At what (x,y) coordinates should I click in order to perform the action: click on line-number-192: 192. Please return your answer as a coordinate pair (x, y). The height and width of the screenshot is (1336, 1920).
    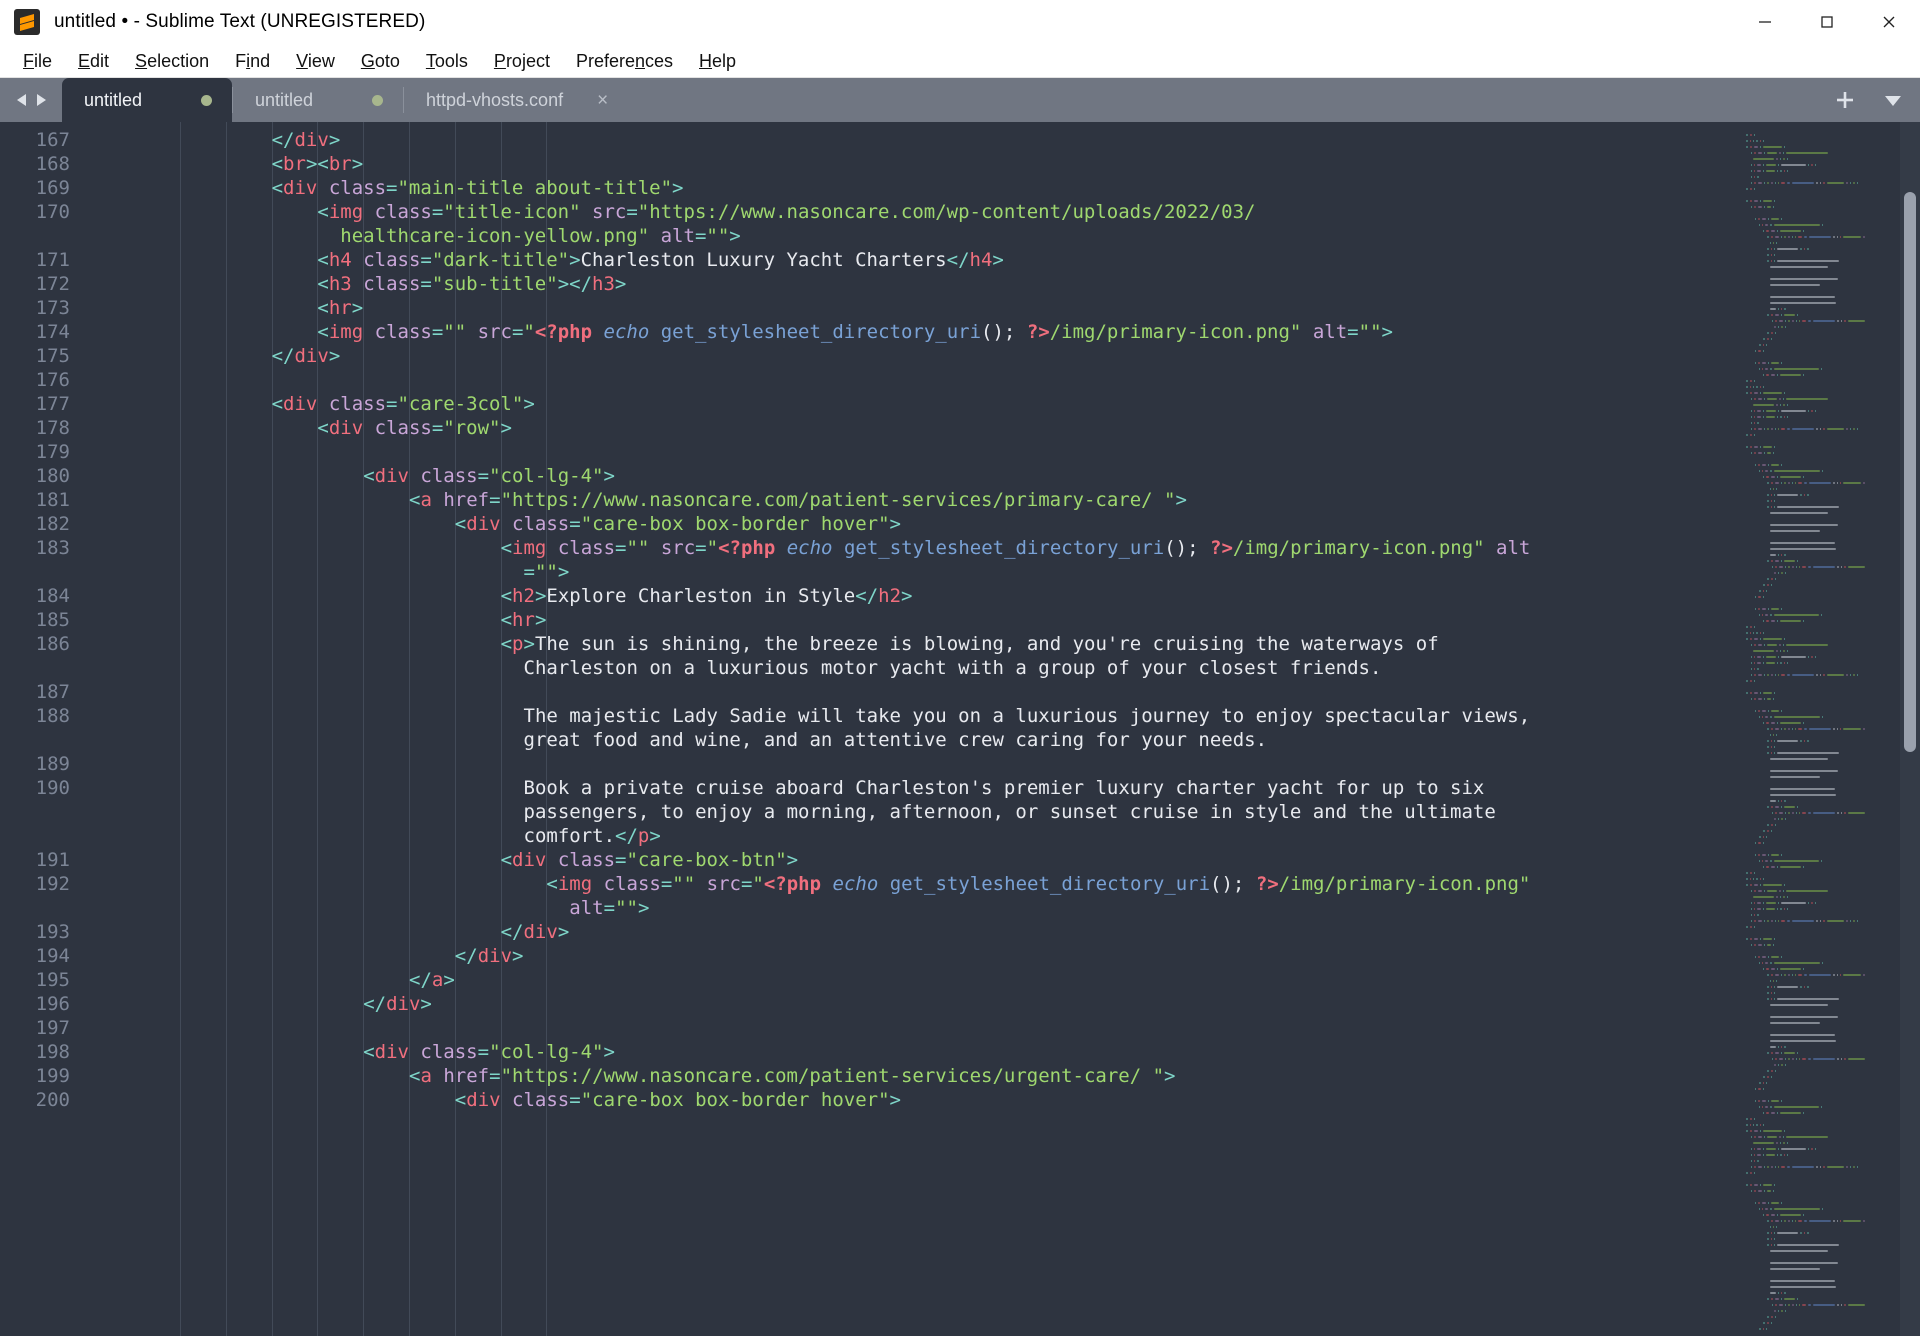
    Looking at the image, I should click on (52, 884).